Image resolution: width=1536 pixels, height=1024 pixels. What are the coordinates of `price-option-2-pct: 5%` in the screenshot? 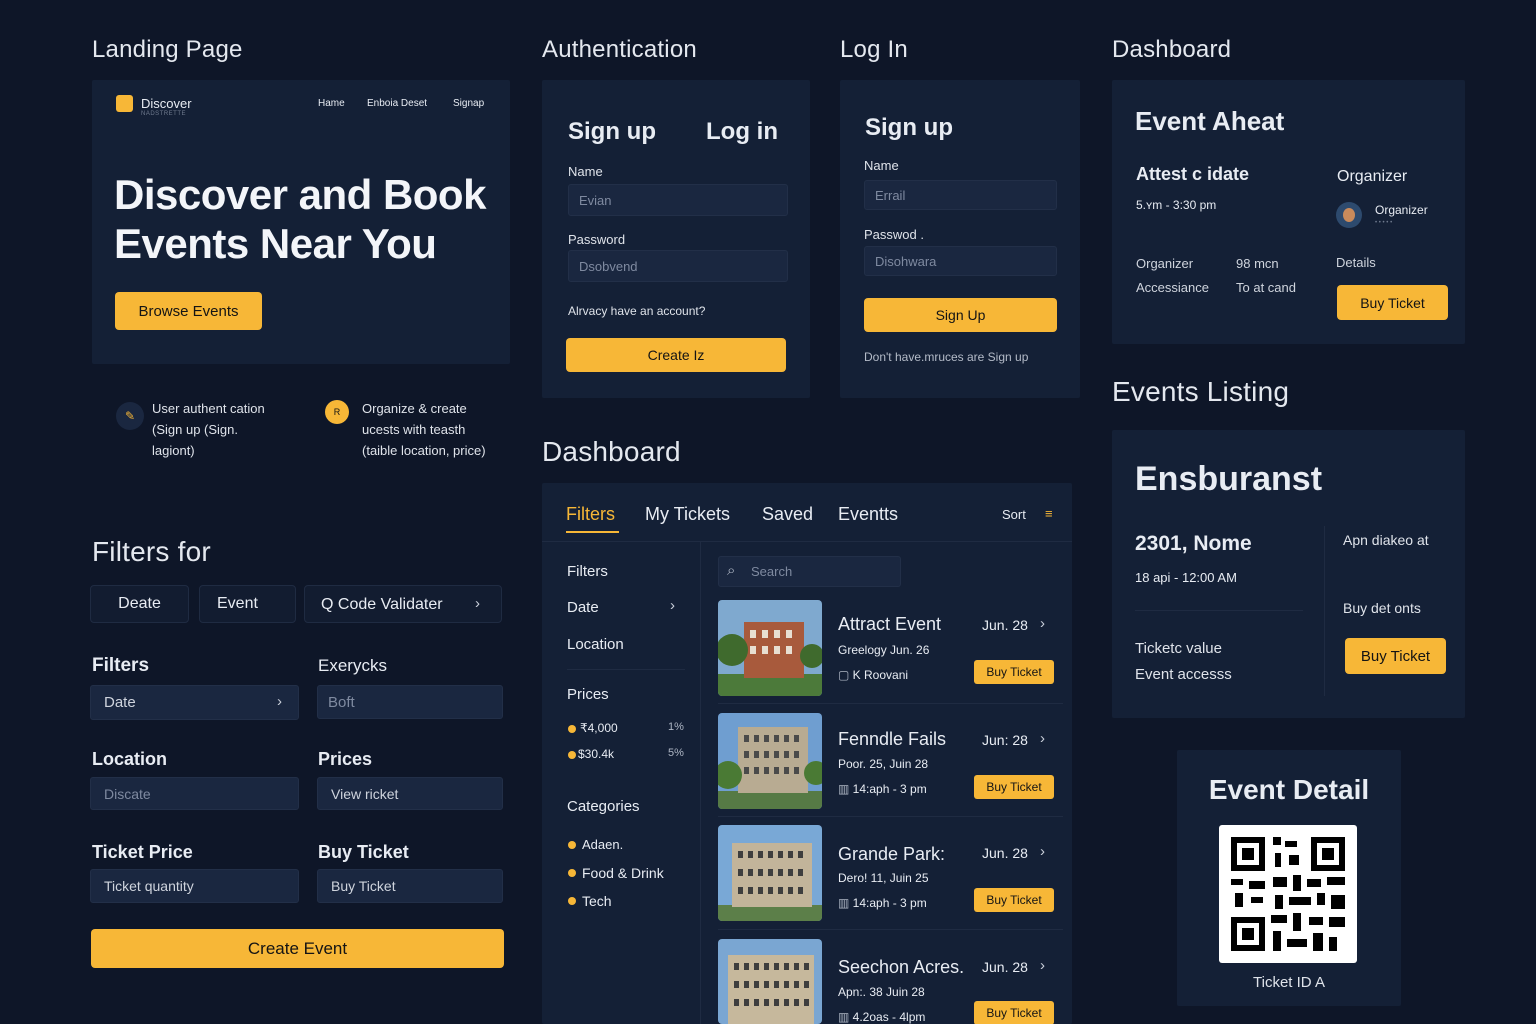 It's located at (676, 753).